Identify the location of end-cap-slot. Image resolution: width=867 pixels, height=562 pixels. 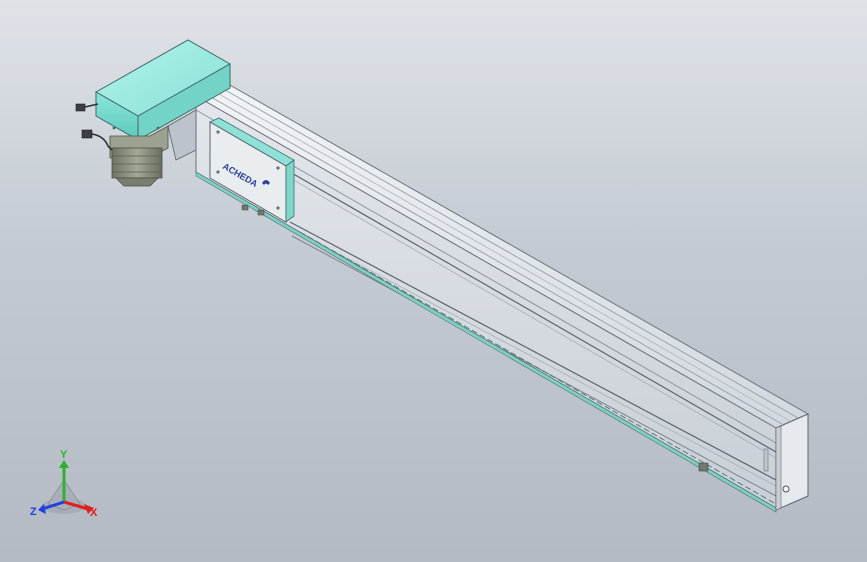
(766, 460).